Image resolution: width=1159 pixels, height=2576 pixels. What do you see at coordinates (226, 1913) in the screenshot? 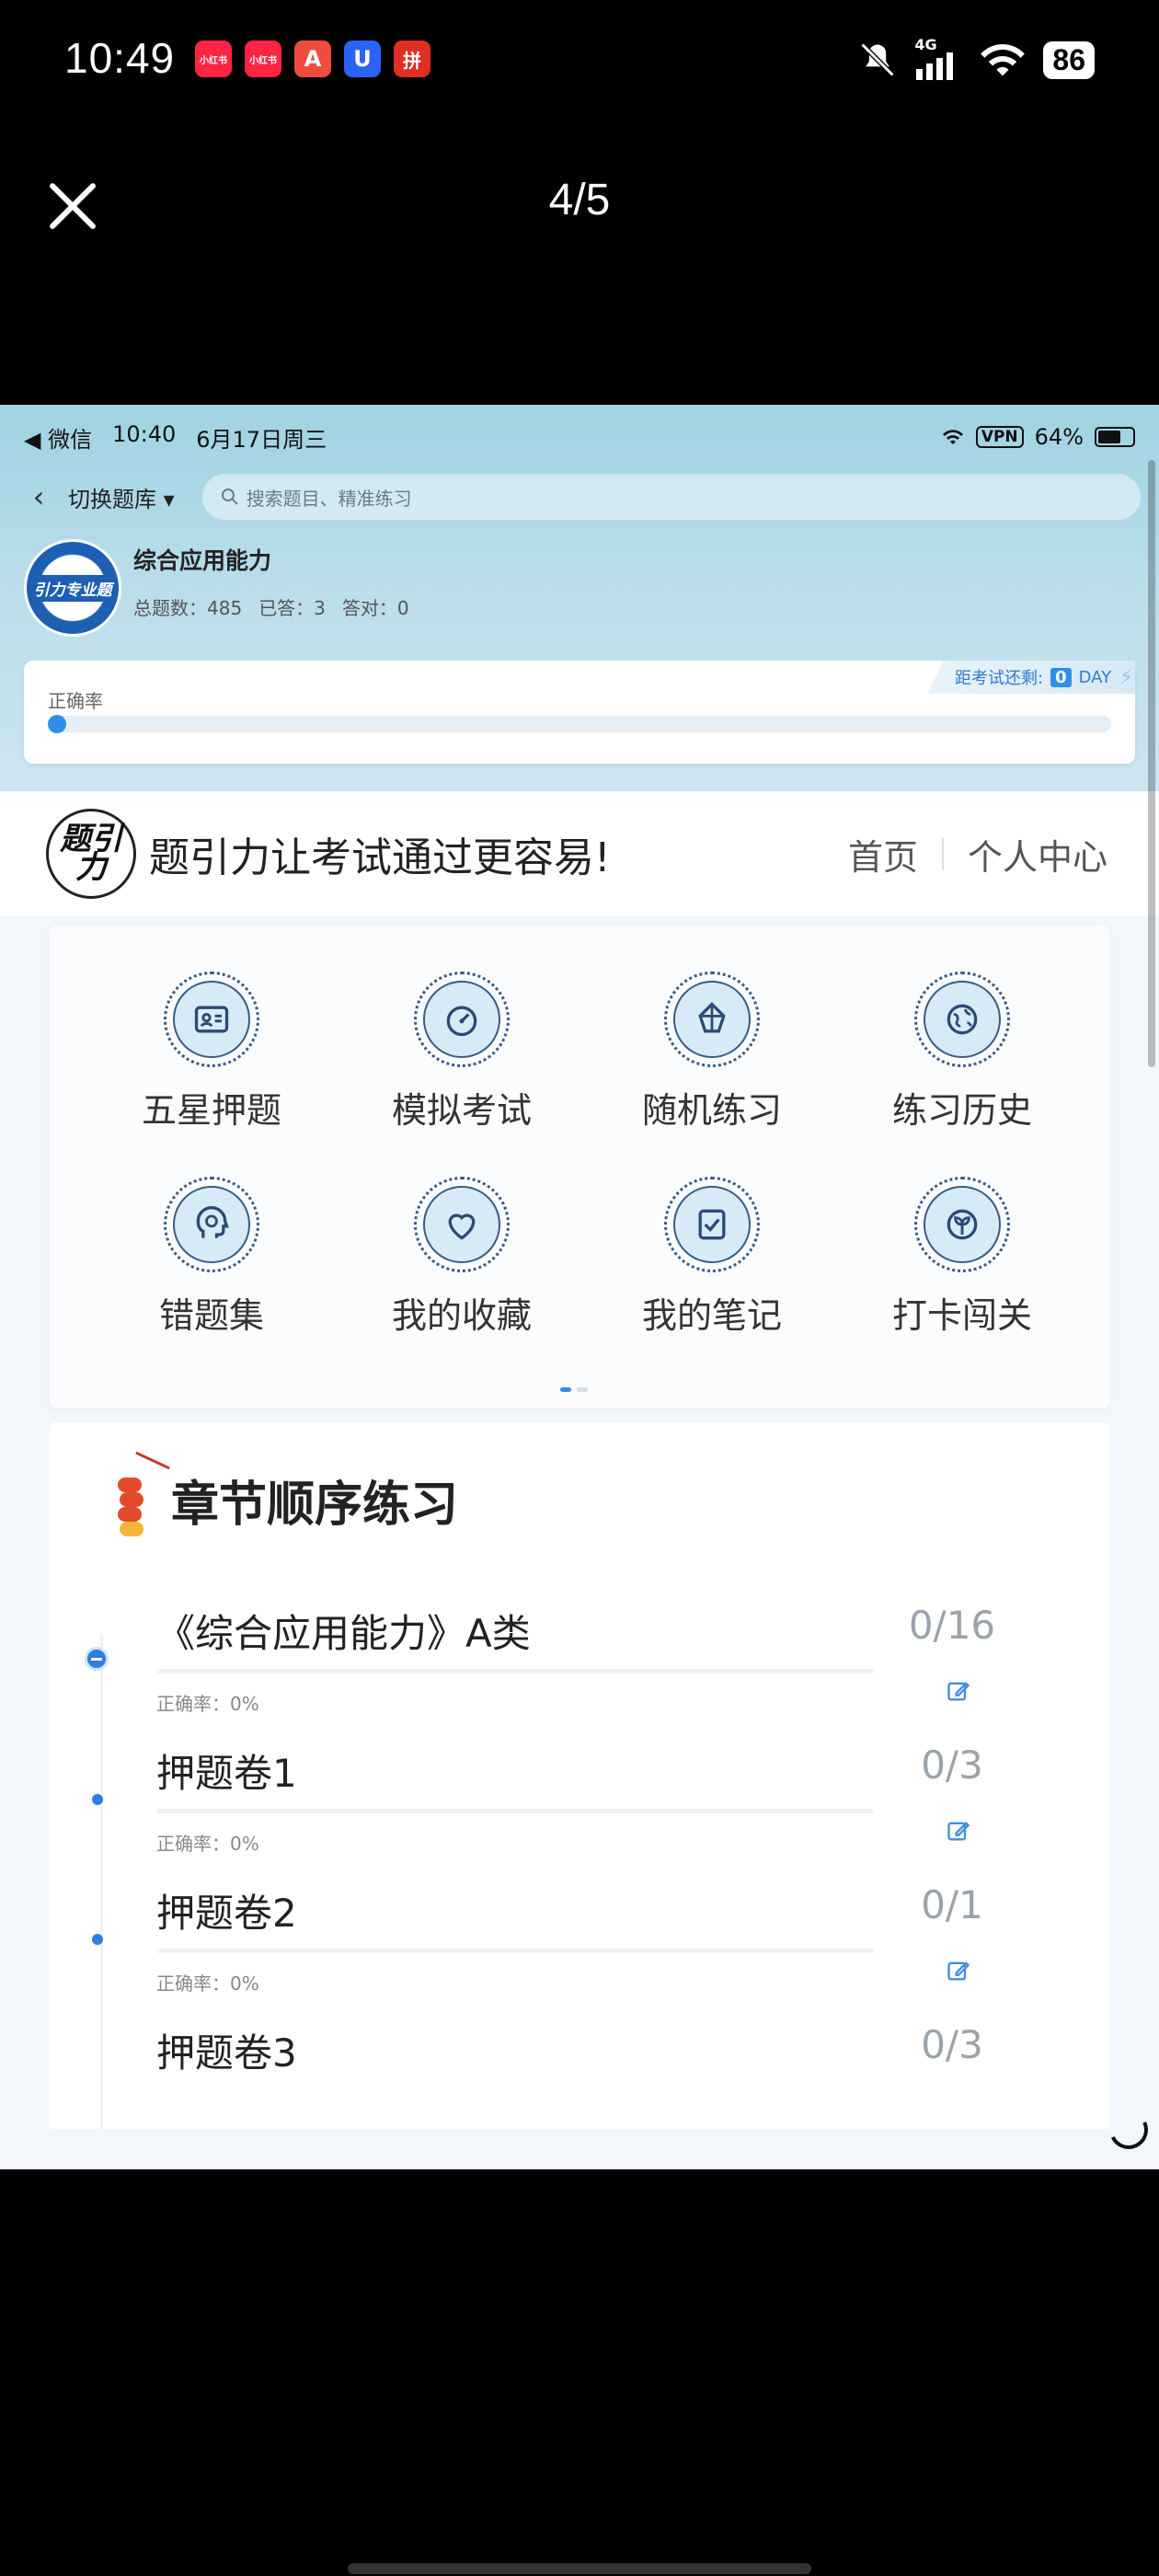
I see `chapter-name: 押题卷2` at bounding box center [226, 1913].